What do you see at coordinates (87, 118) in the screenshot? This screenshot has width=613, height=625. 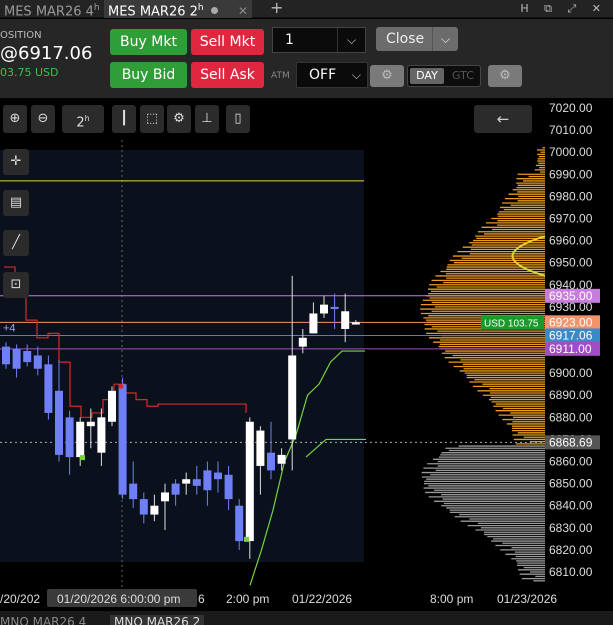 I see `interval-sup: h` at bounding box center [87, 118].